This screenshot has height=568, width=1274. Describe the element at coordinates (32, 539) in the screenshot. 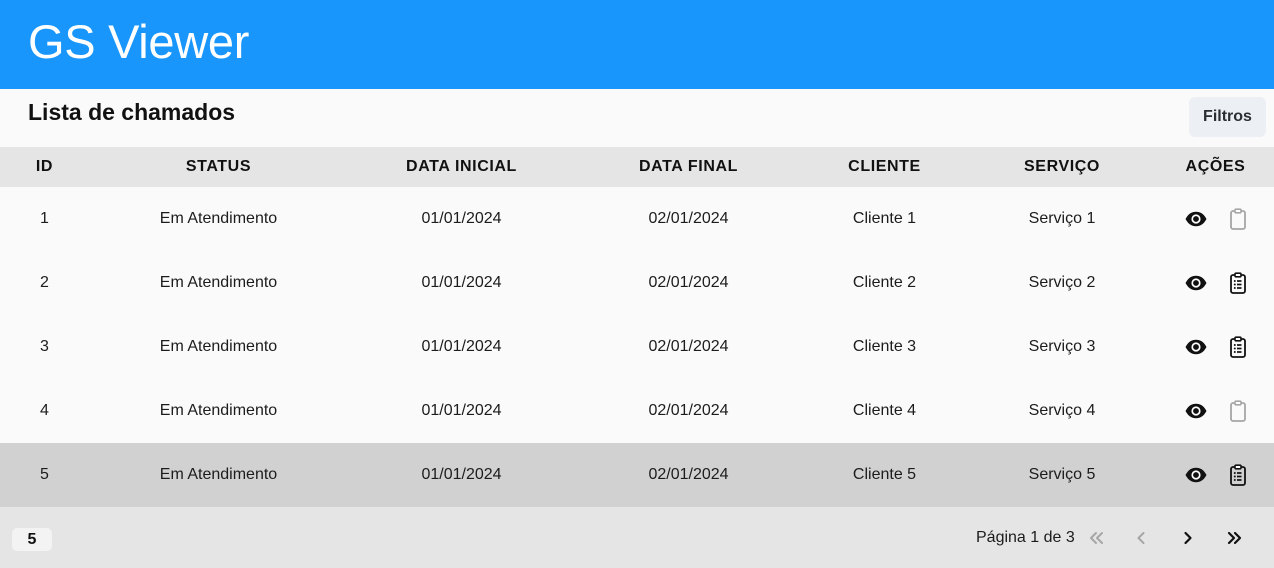

I see `rows-per-page-select: 5` at that location.